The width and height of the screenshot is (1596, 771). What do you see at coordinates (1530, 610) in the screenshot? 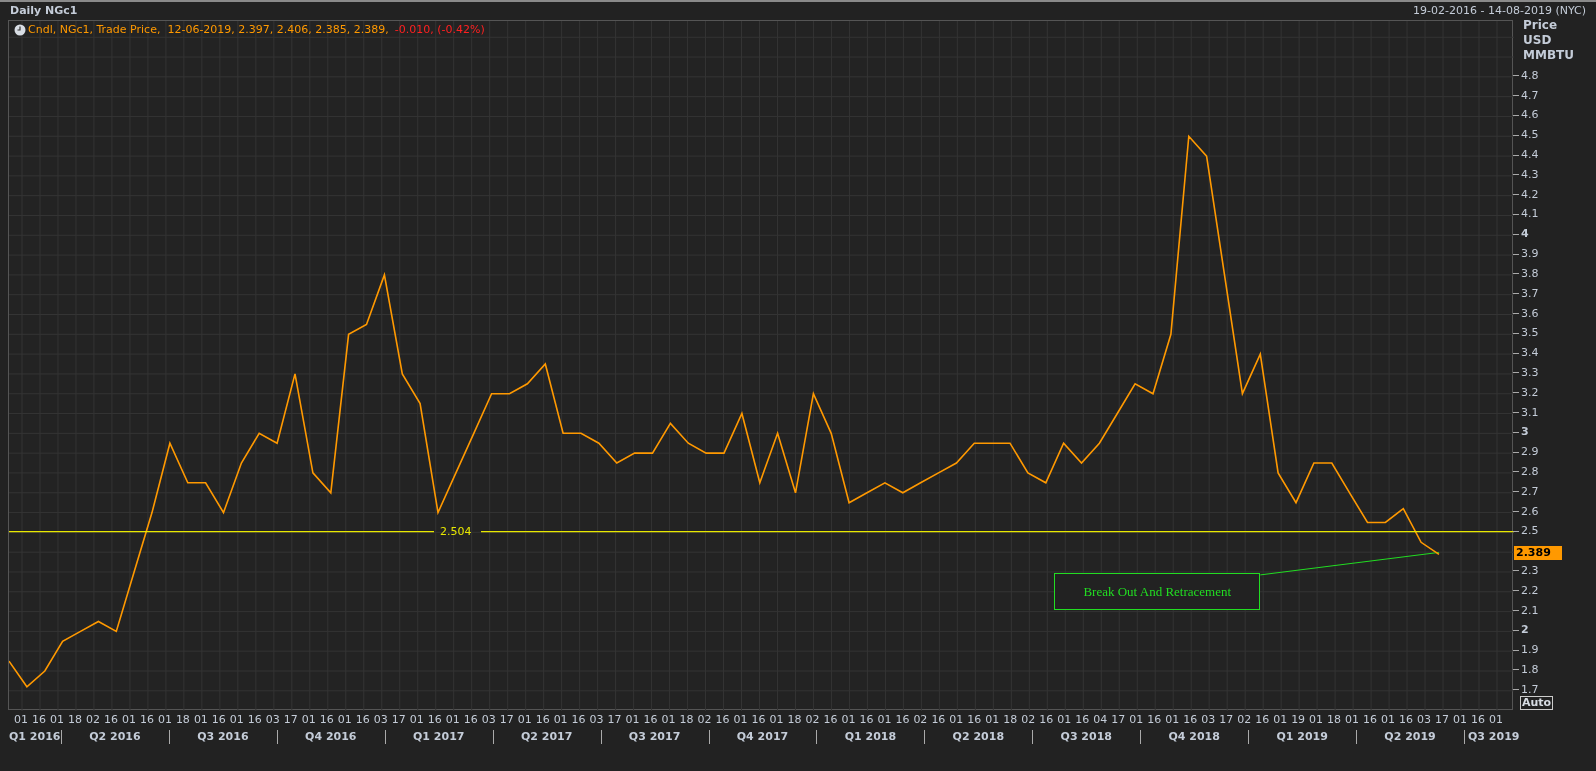
I see `y-tick-label: 2.1` at bounding box center [1530, 610].